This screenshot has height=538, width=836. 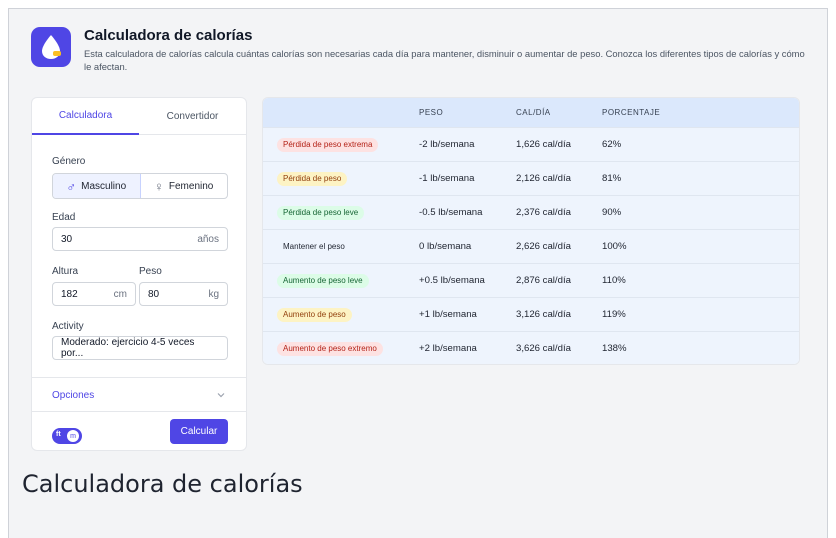 What do you see at coordinates (199, 431) in the screenshot?
I see `calculate-button: Calcular` at bounding box center [199, 431].